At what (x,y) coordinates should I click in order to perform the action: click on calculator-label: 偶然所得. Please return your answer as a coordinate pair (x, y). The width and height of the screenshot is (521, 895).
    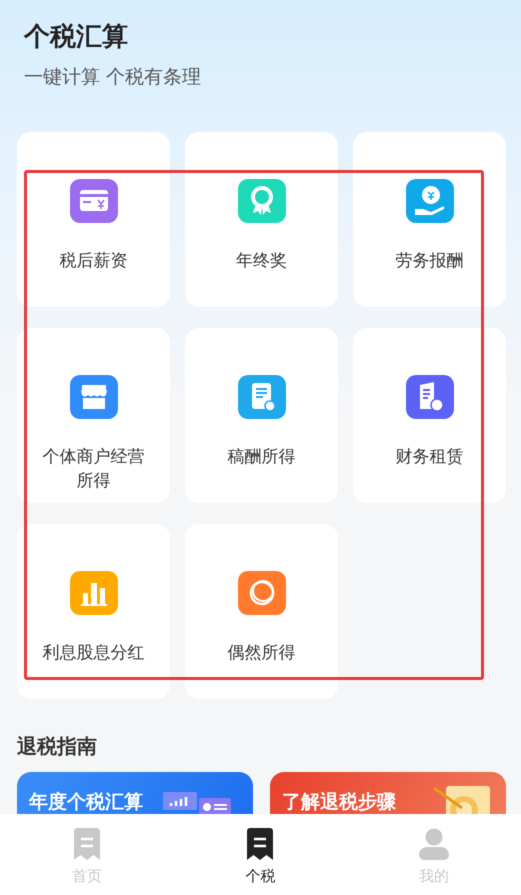
    Looking at the image, I should click on (261, 653).